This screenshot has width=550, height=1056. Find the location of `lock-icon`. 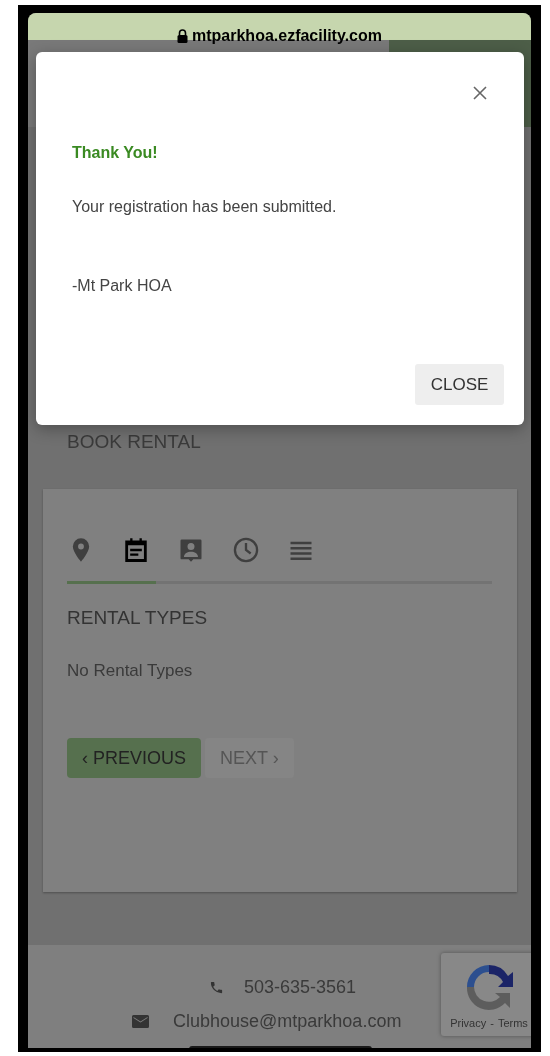

lock-icon is located at coordinates (182, 36).